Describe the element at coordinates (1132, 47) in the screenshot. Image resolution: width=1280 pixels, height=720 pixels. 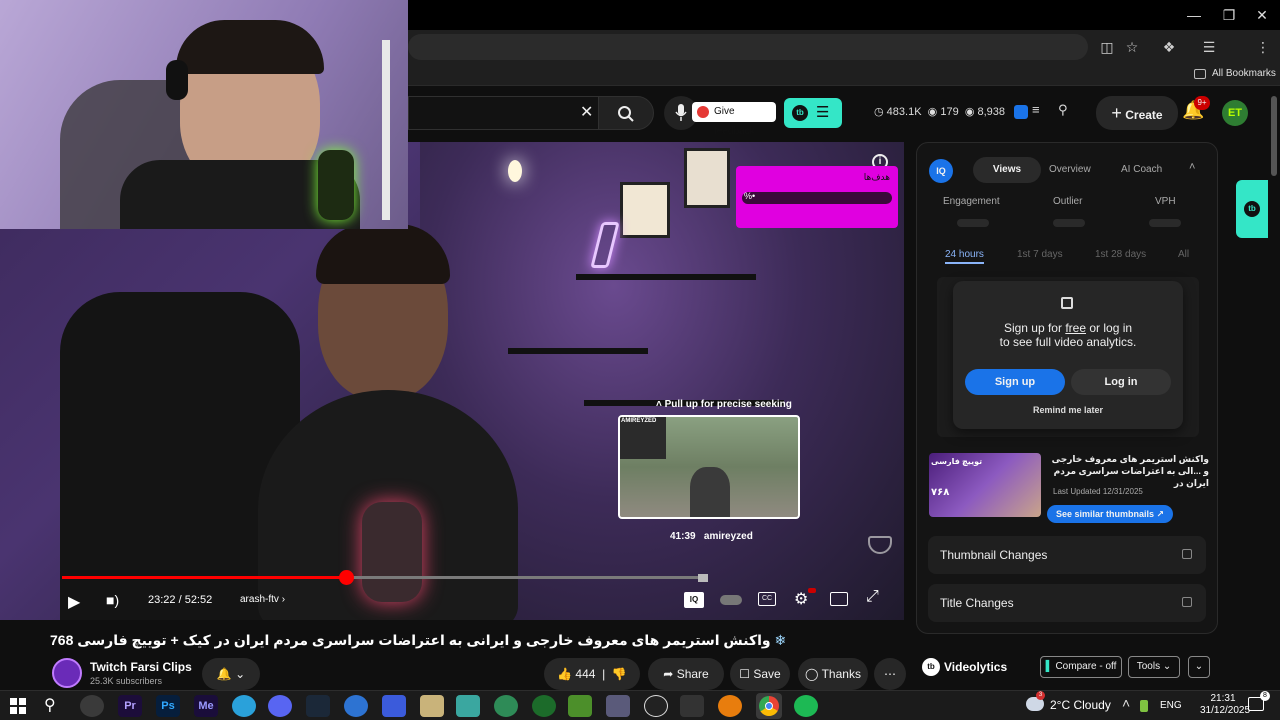
I see `bookmark-star-icon: ☆` at that location.